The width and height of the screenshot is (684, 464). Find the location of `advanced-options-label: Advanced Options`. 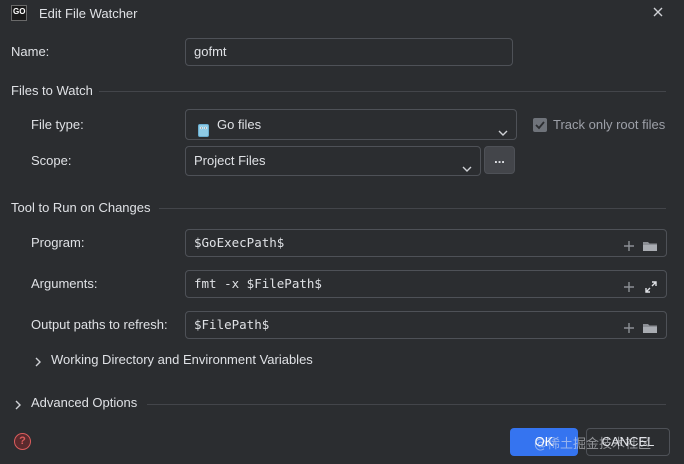

advanced-options-label: Advanced Options is located at coordinates (84, 402).